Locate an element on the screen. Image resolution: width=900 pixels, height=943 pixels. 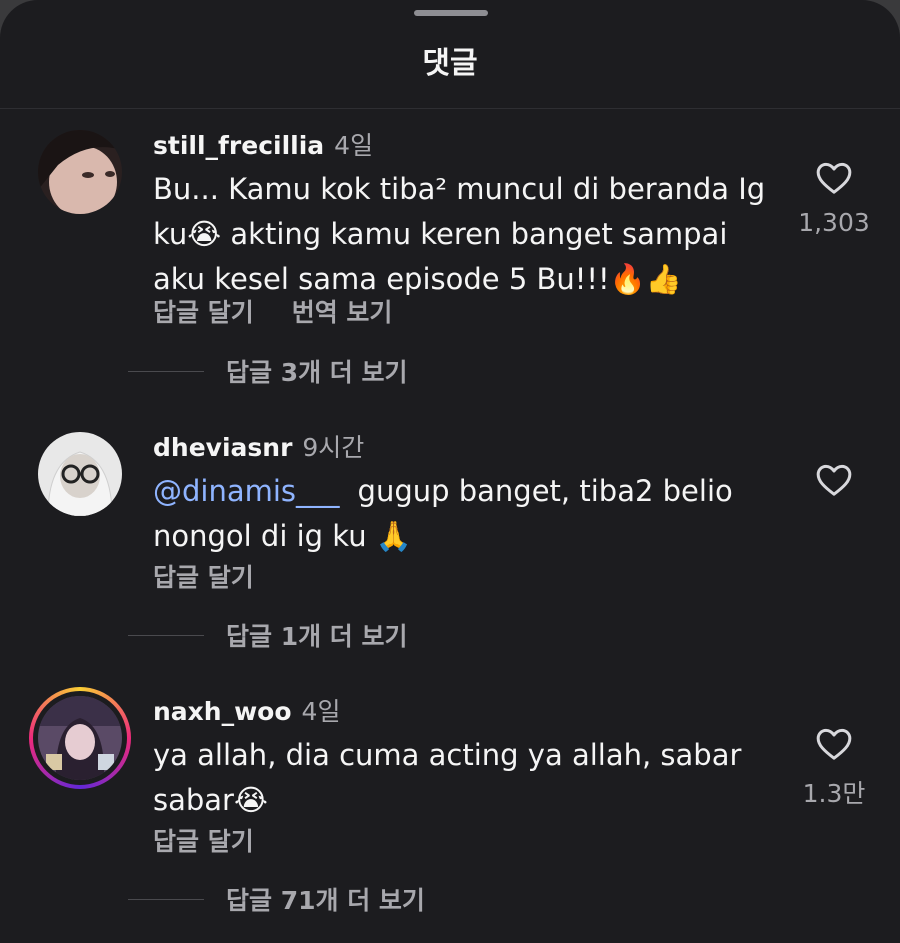
comment-actions: 답글 달기 번역 보기 is located at coordinates (291, 311).